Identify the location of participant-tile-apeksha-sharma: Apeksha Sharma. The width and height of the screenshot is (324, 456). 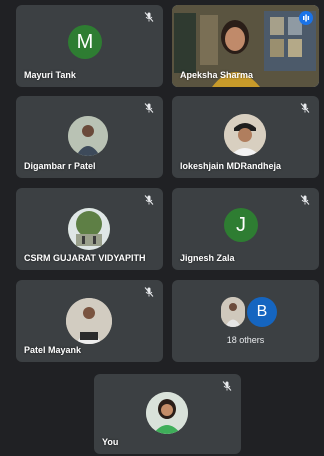
(245, 46).